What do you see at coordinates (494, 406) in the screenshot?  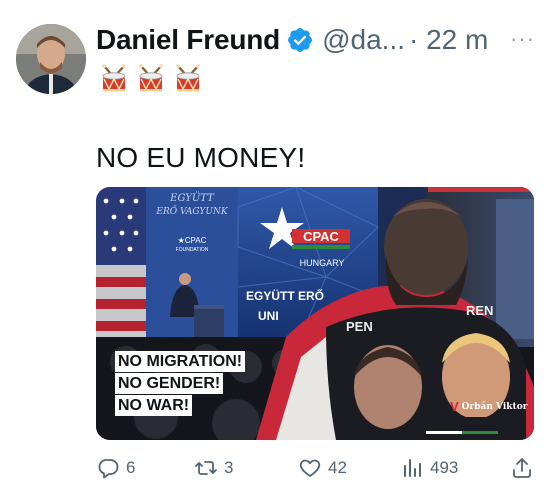 I see `brand-name: Orbán Viktor` at bounding box center [494, 406].